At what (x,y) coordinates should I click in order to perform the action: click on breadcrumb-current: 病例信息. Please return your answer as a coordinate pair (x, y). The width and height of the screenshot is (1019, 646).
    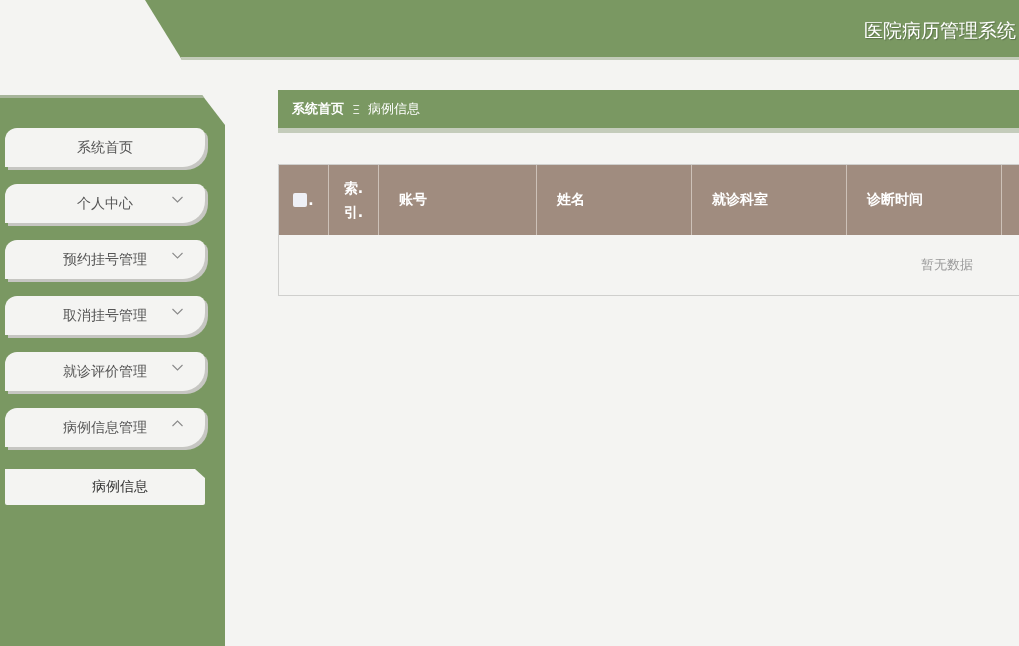
    Looking at the image, I should click on (394, 109).